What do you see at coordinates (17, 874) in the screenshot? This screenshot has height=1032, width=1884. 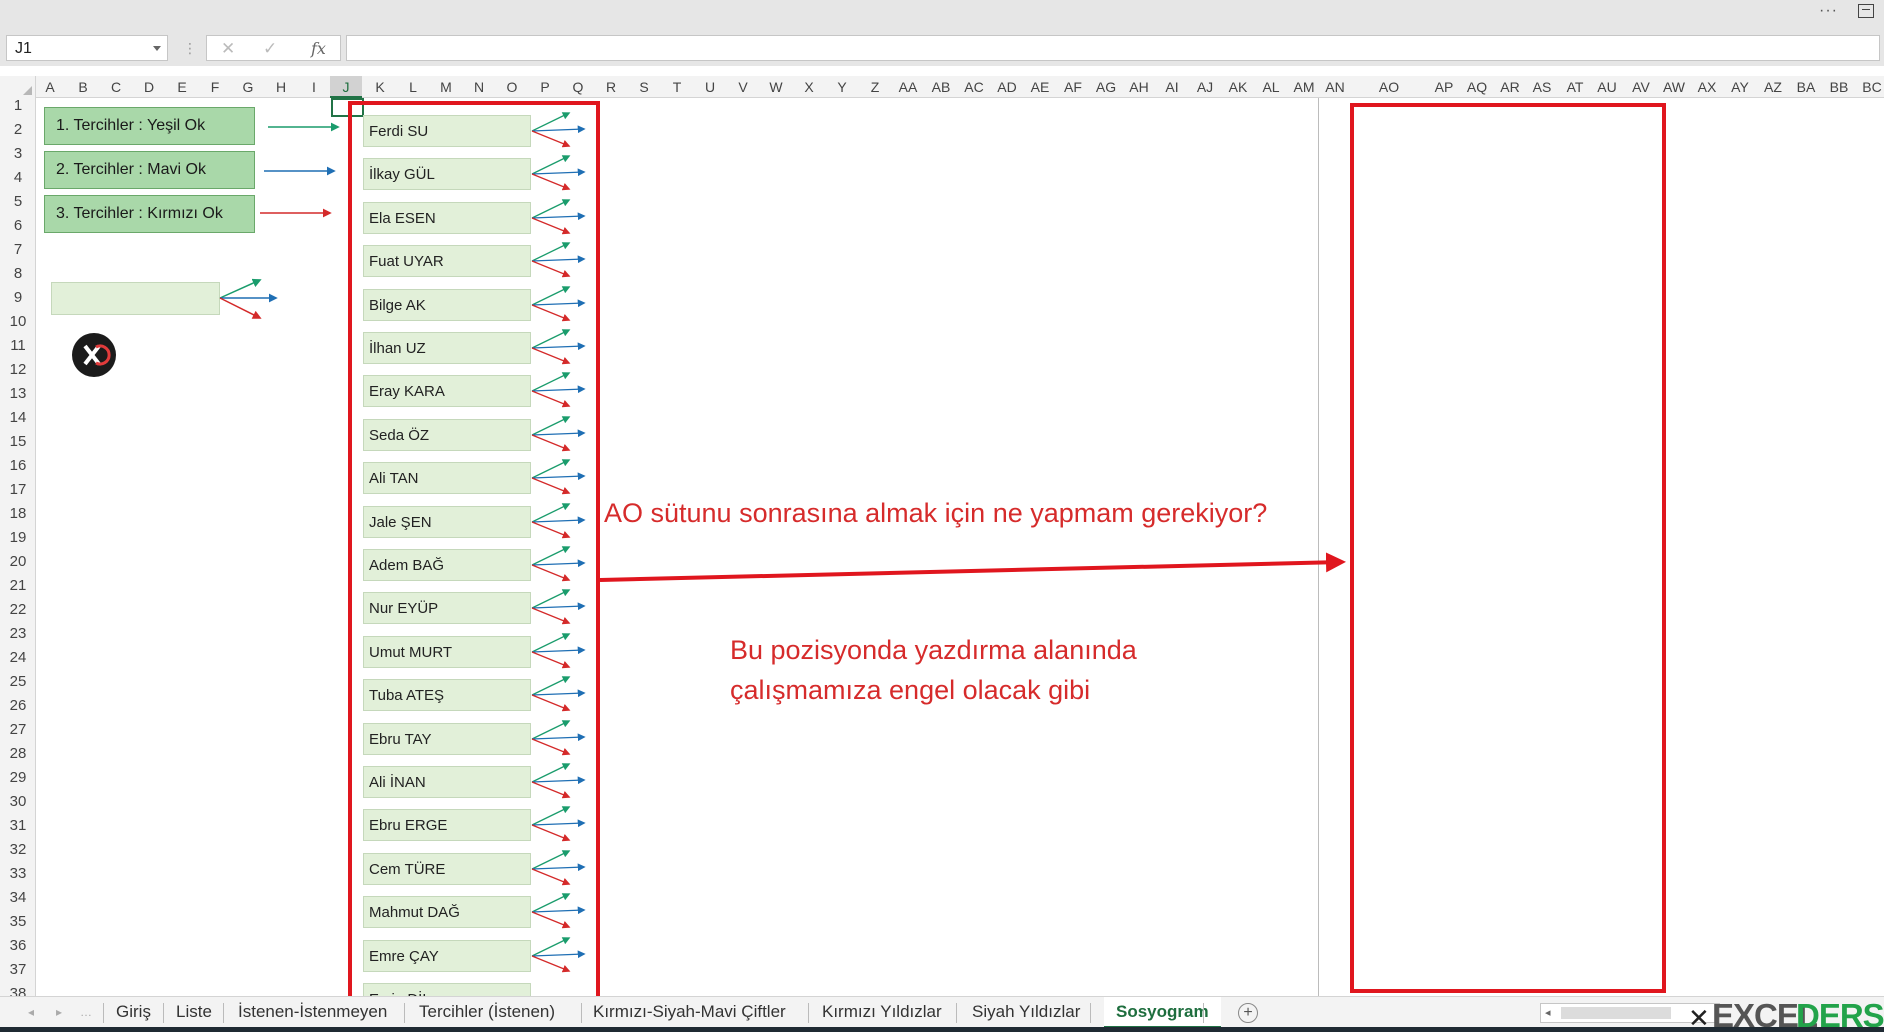 I see `row-header-33: 33` at bounding box center [17, 874].